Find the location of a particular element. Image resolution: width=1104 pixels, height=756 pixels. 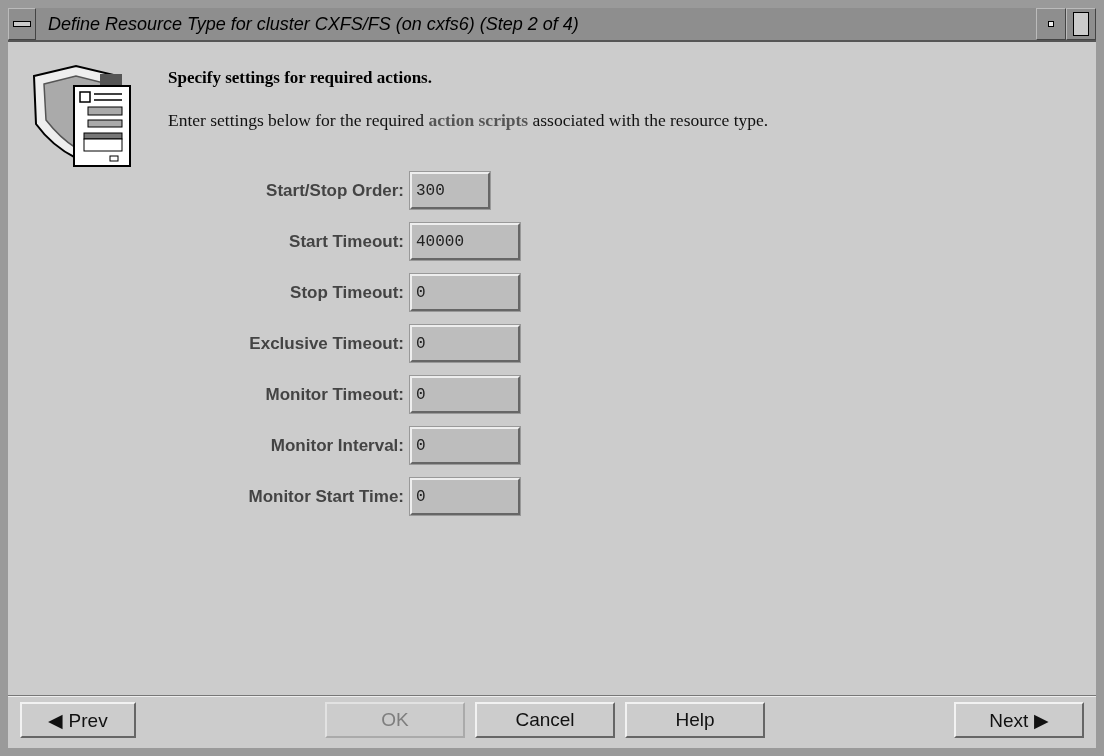

window-menu-button is located at coordinates (22, 24).